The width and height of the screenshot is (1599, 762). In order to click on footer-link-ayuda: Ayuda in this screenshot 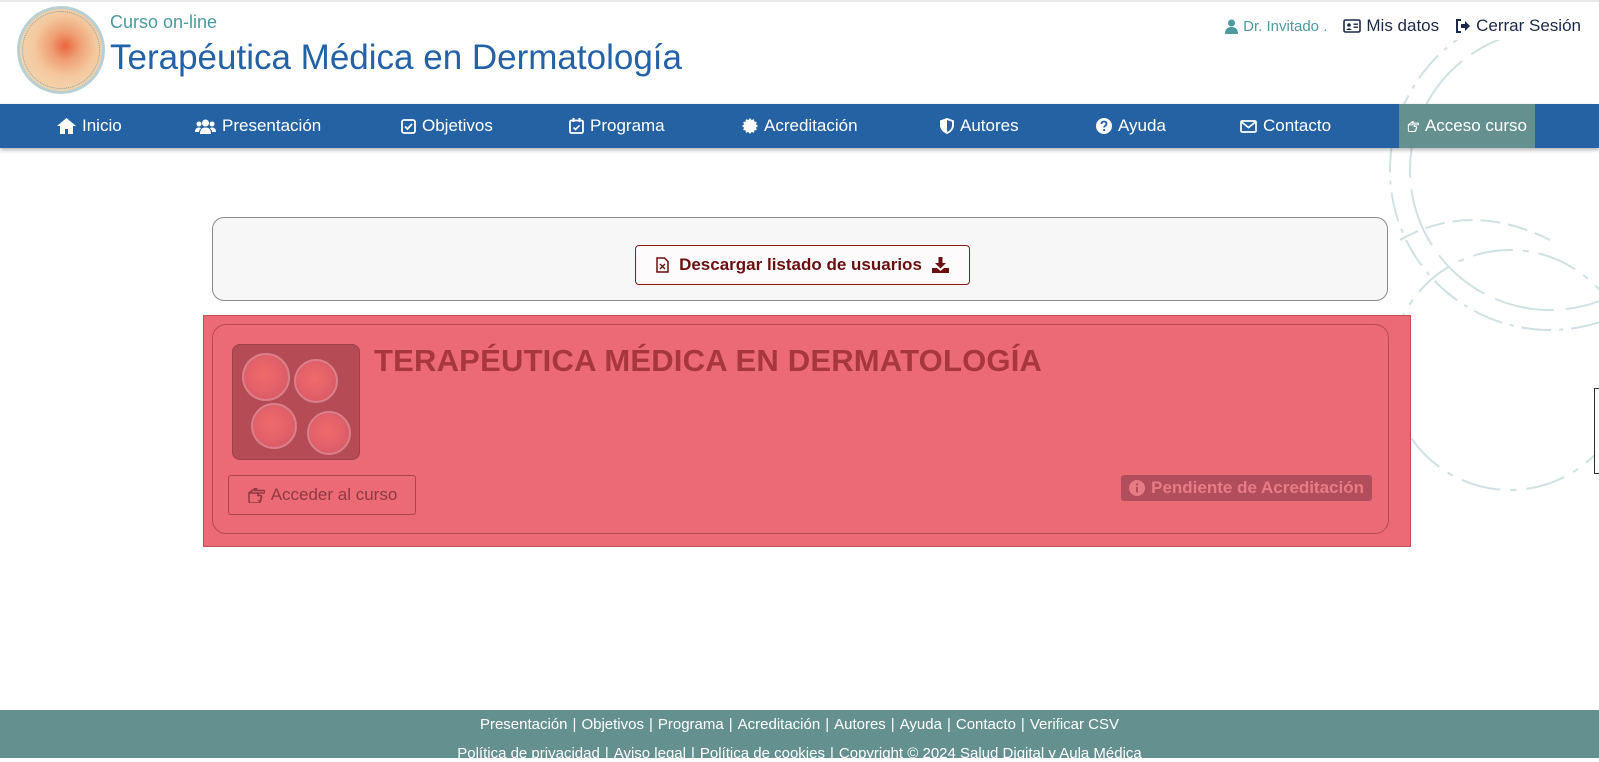, I will do `click(921, 724)`.